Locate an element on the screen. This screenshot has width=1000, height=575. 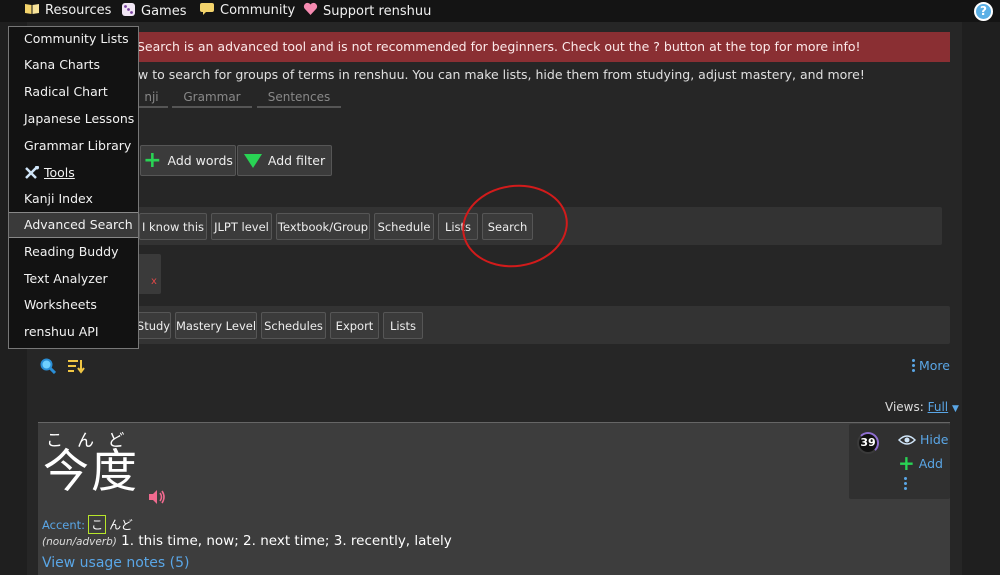
tab-grammar: Grammar is located at coordinates (212, 99).